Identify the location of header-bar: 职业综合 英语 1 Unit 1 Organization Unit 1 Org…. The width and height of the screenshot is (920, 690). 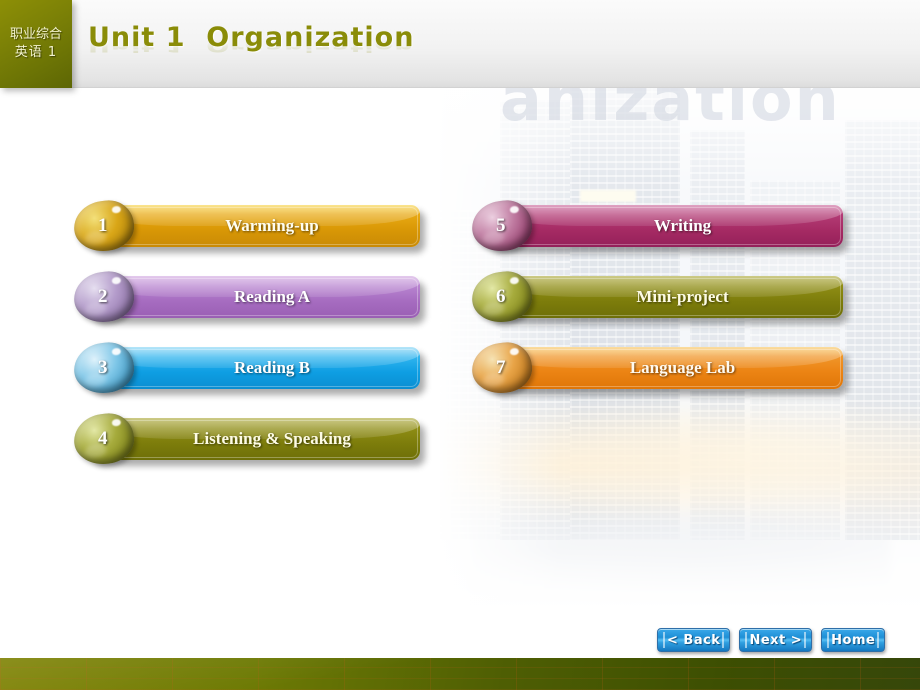
(460, 44).